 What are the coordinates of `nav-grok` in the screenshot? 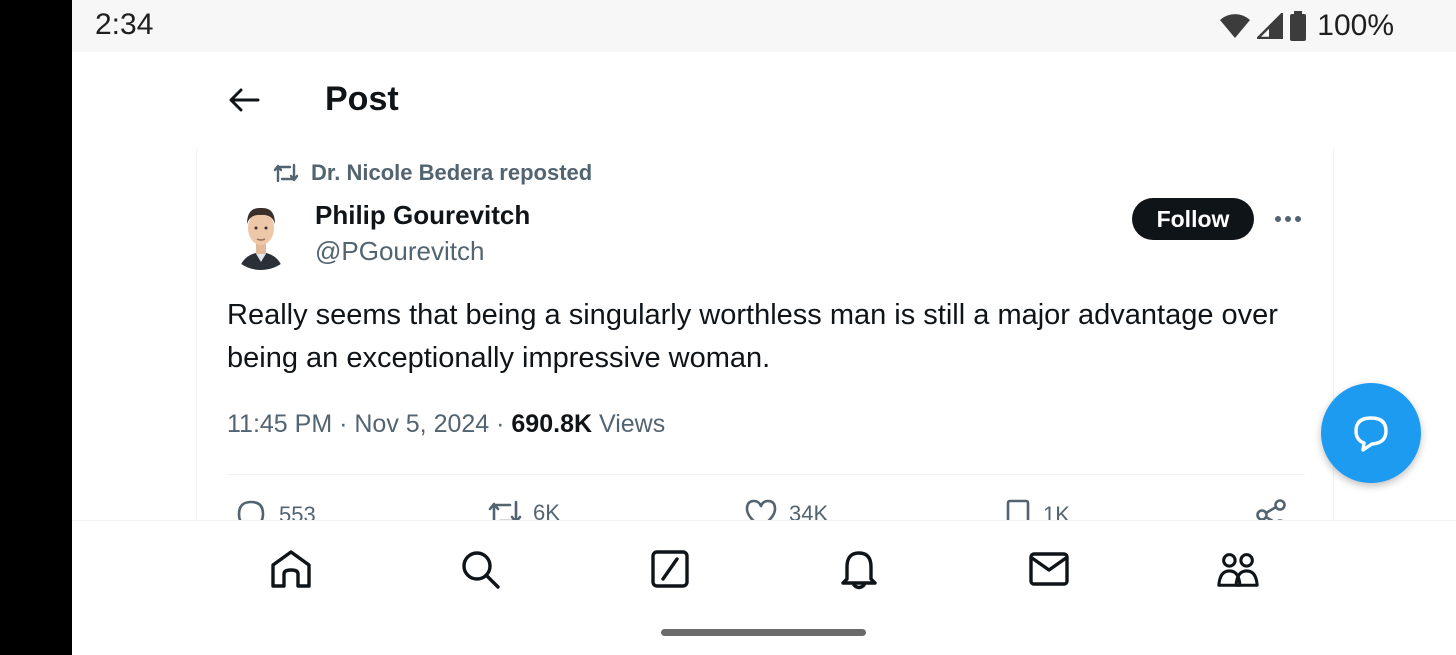 It's located at (670, 569).